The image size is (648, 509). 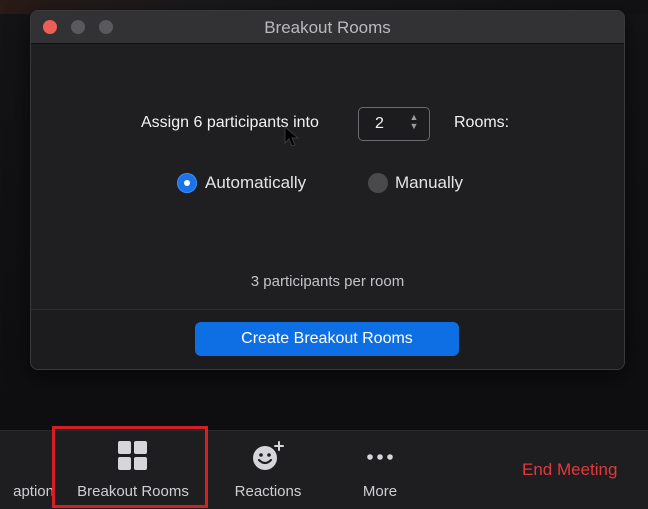 What do you see at coordinates (33, 491) in the screenshot?
I see `captions-label: aption` at bounding box center [33, 491].